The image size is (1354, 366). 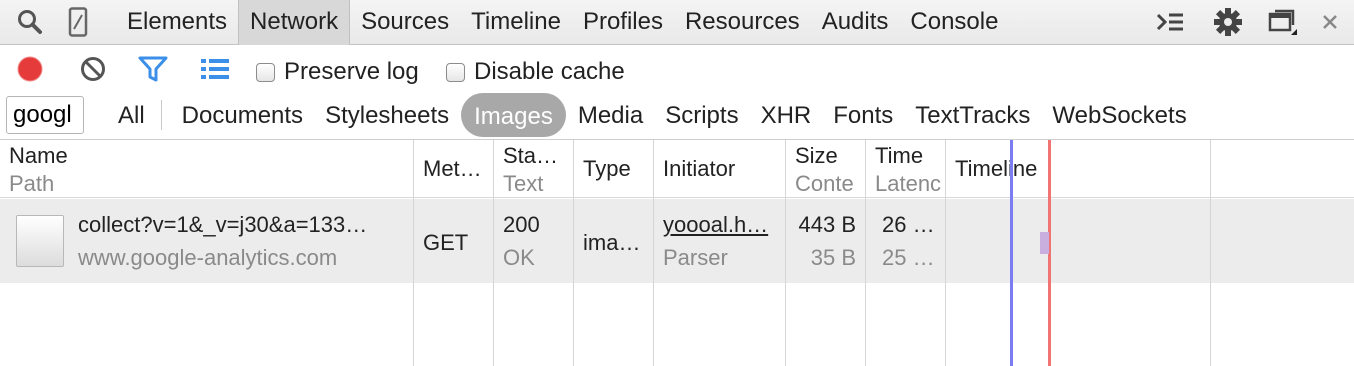 I want to click on request-method: GET, so click(x=446, y=242).